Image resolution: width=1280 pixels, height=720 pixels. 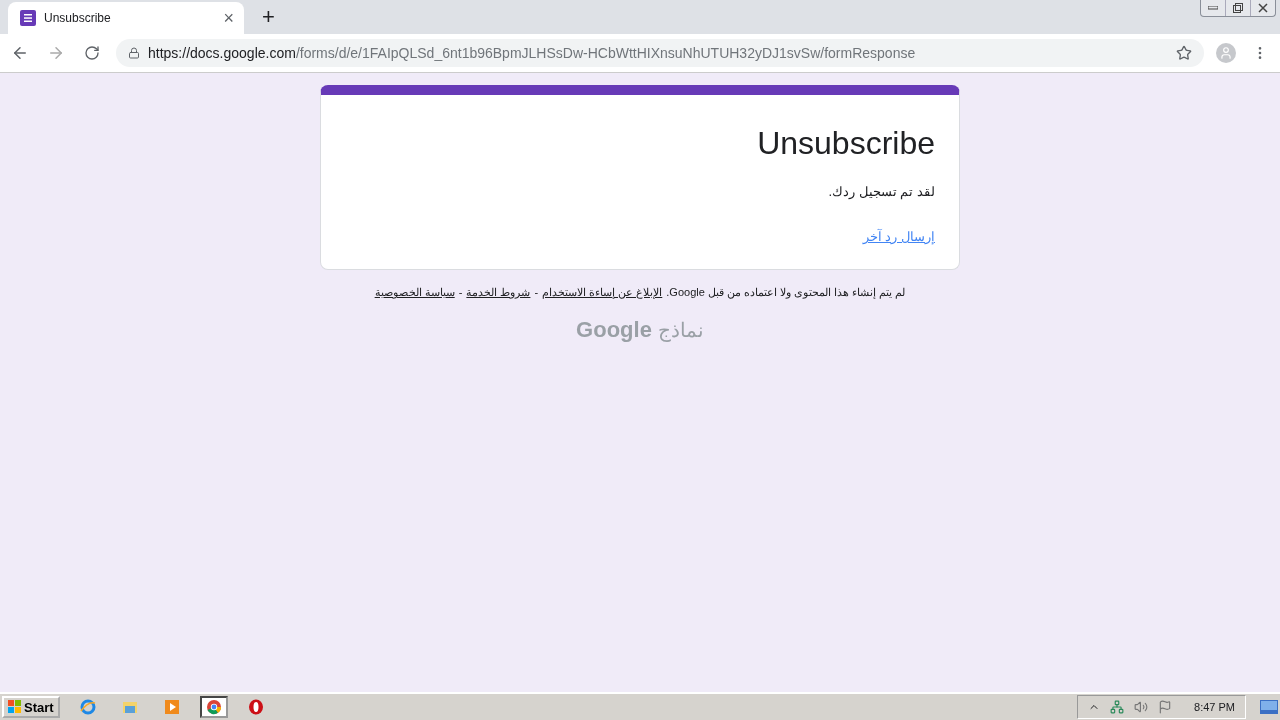 I want to click on product-name: نماذج, so click(x=680, y=330).